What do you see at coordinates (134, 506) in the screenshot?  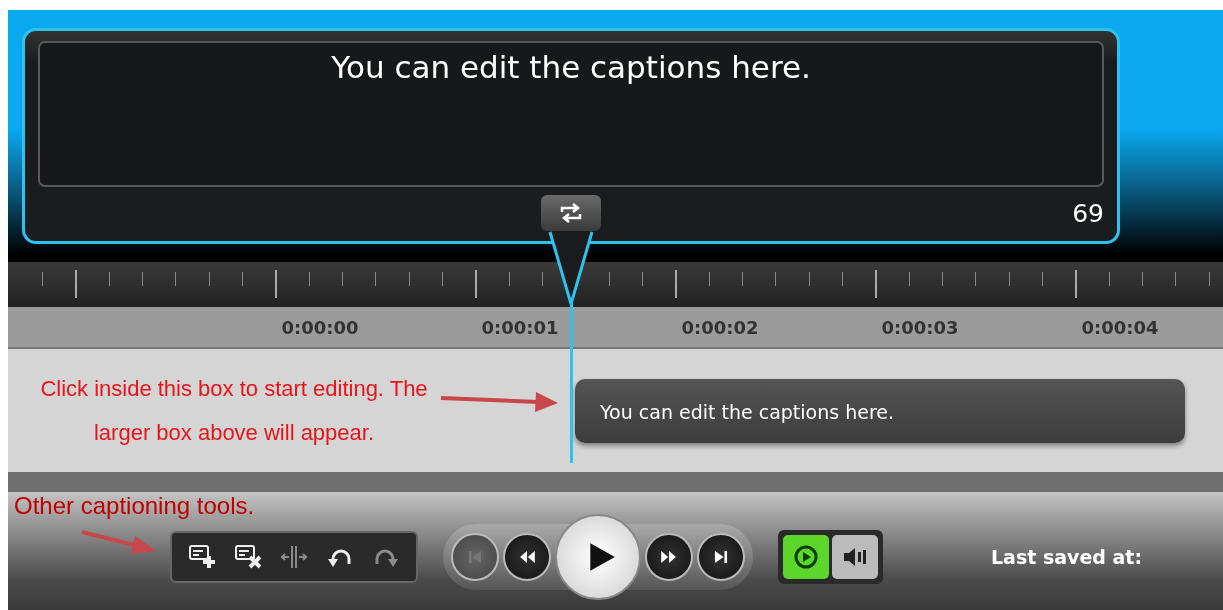 I see `annotation-text: Other captioning tools.` at bounding box center [134, 506].